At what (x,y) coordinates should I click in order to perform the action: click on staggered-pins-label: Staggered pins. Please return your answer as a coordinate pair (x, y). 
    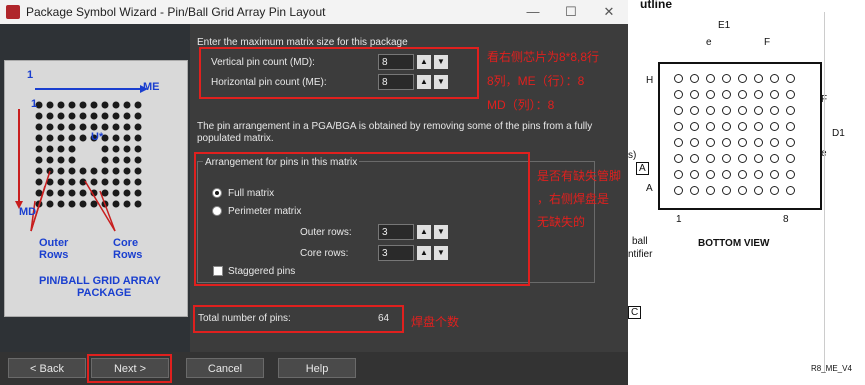
    Looking at the image, I should click on (261, 271).